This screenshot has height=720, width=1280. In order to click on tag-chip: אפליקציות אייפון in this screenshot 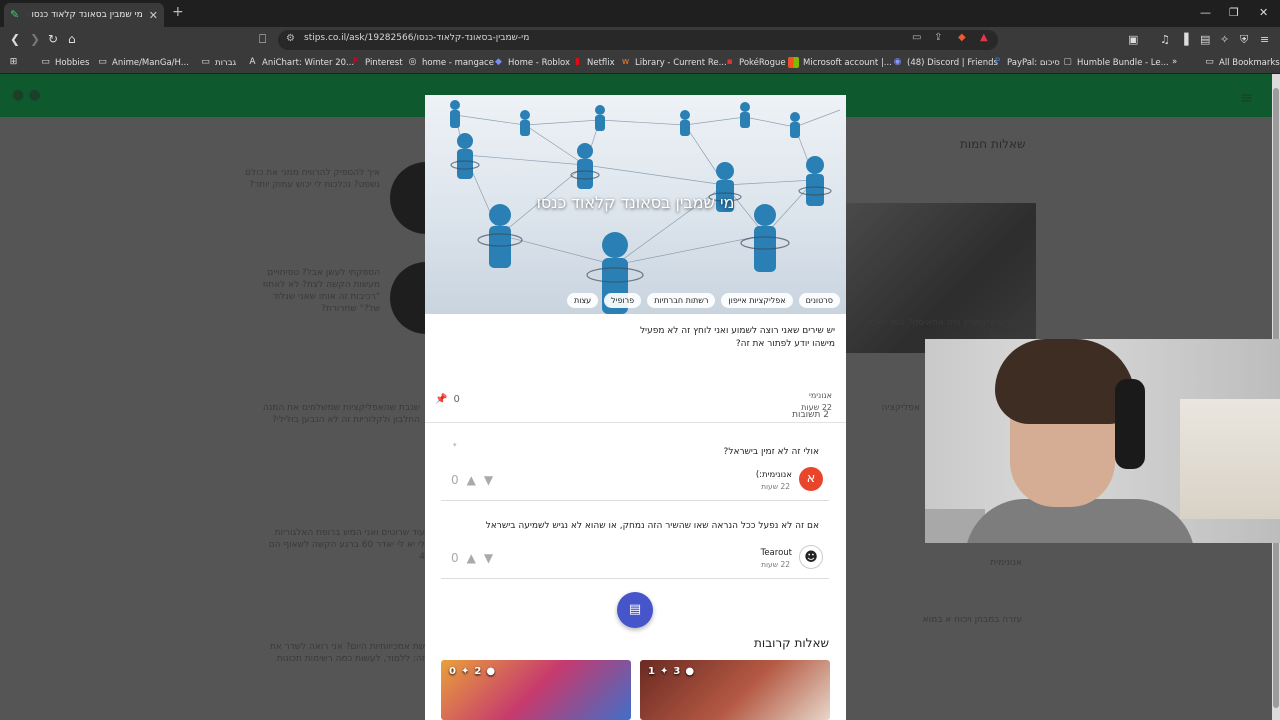, I will do `click(757, 300)`.